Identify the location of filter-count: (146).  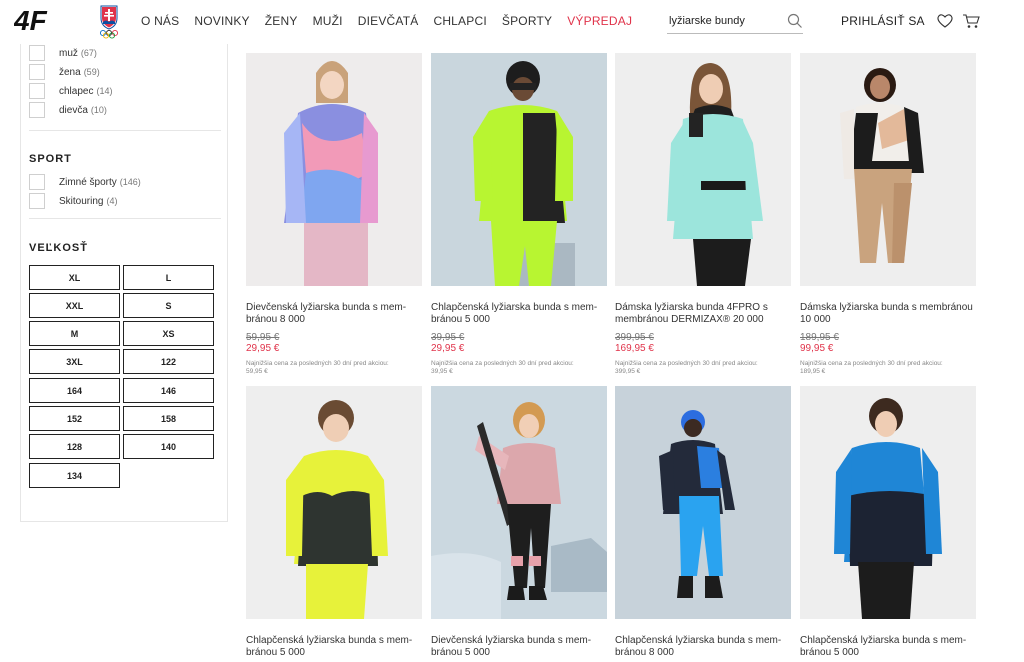
(130, 182).